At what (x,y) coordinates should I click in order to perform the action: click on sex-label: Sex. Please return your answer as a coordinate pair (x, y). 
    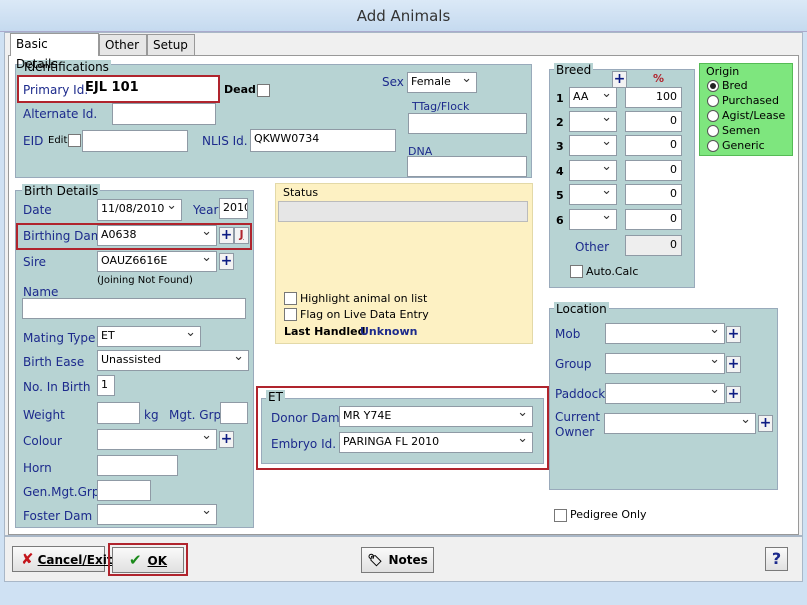
    Looking at the image, I should click on (393, 82).